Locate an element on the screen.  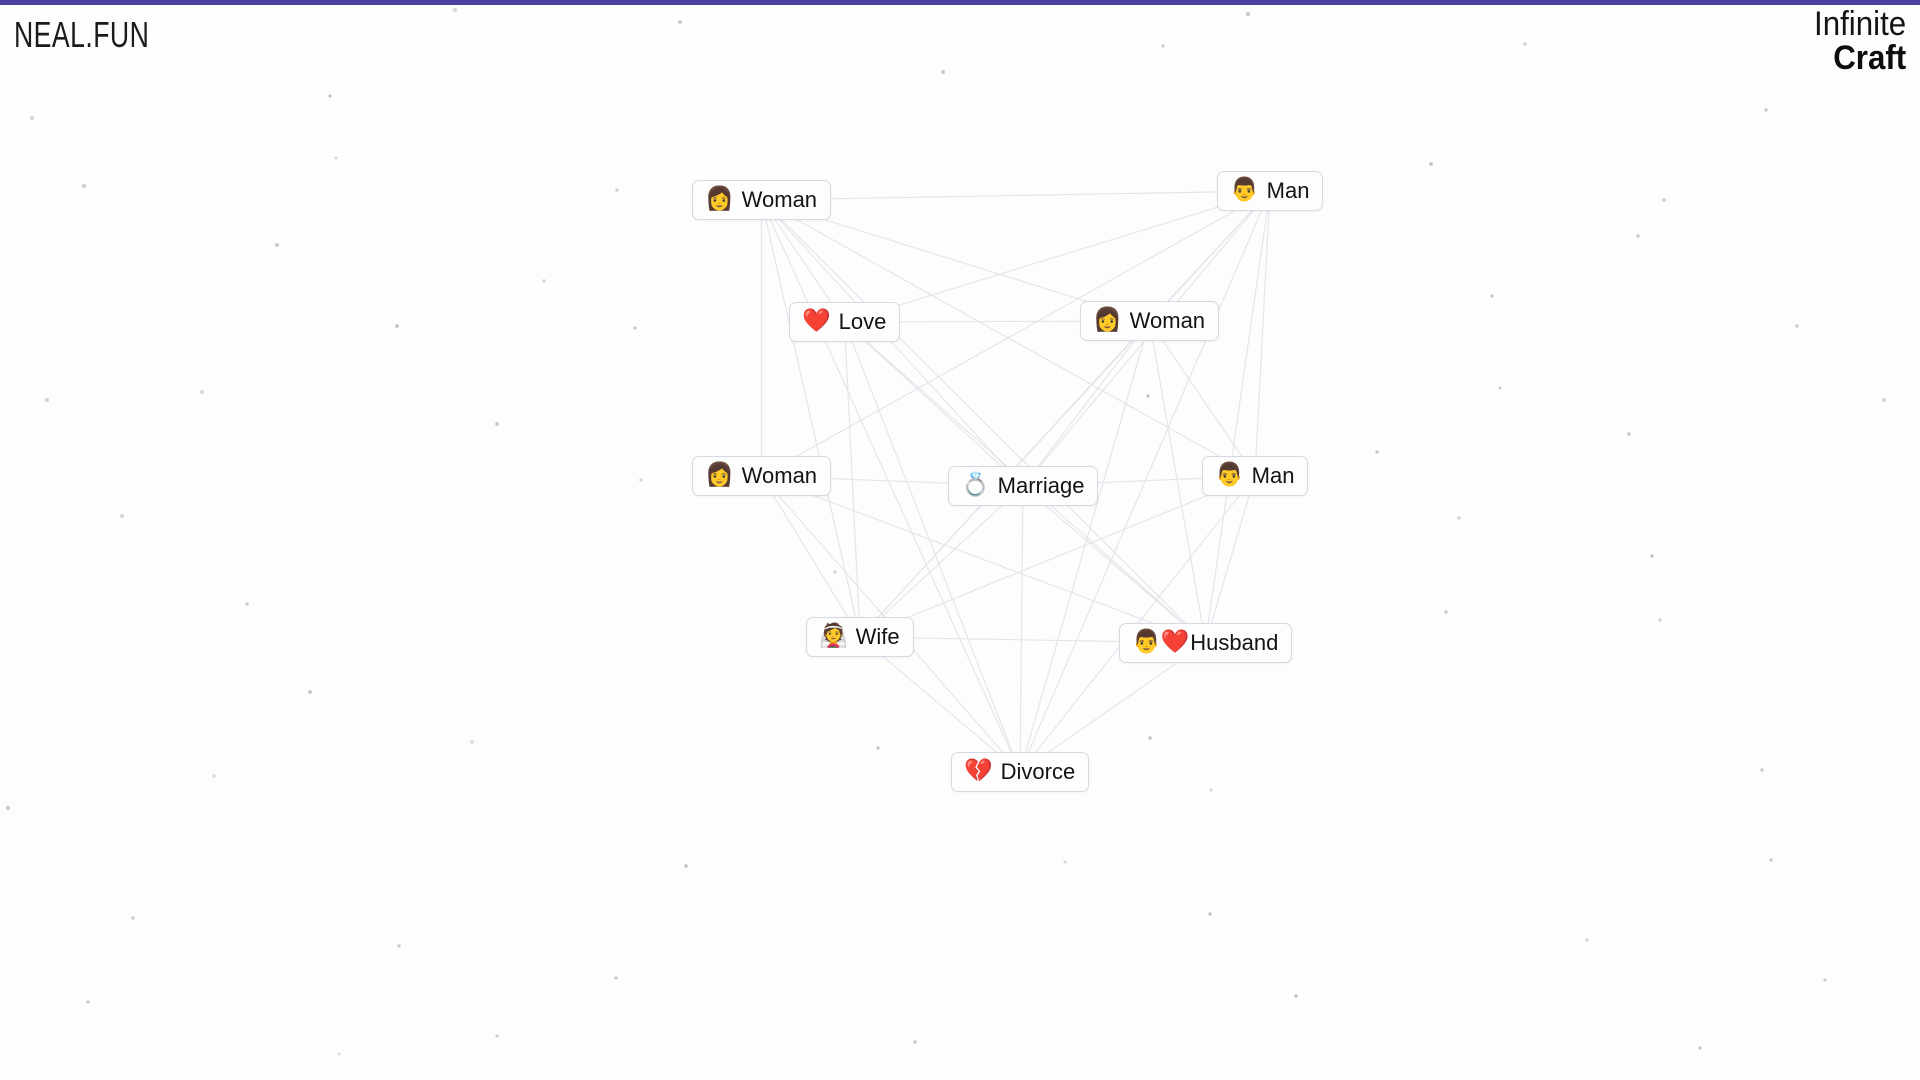
craft-node-marriage: 💍 Marriage is located at coordinates (1023, 486).